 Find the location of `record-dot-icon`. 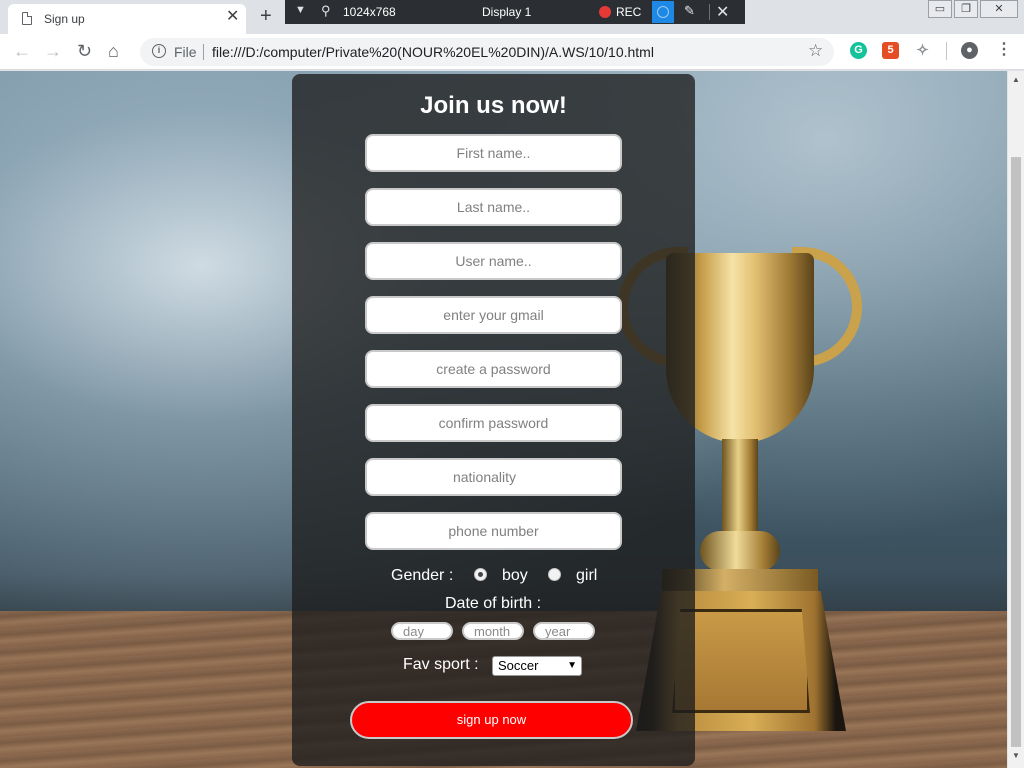

record-dot-icon is located at coordinates (605, 12).